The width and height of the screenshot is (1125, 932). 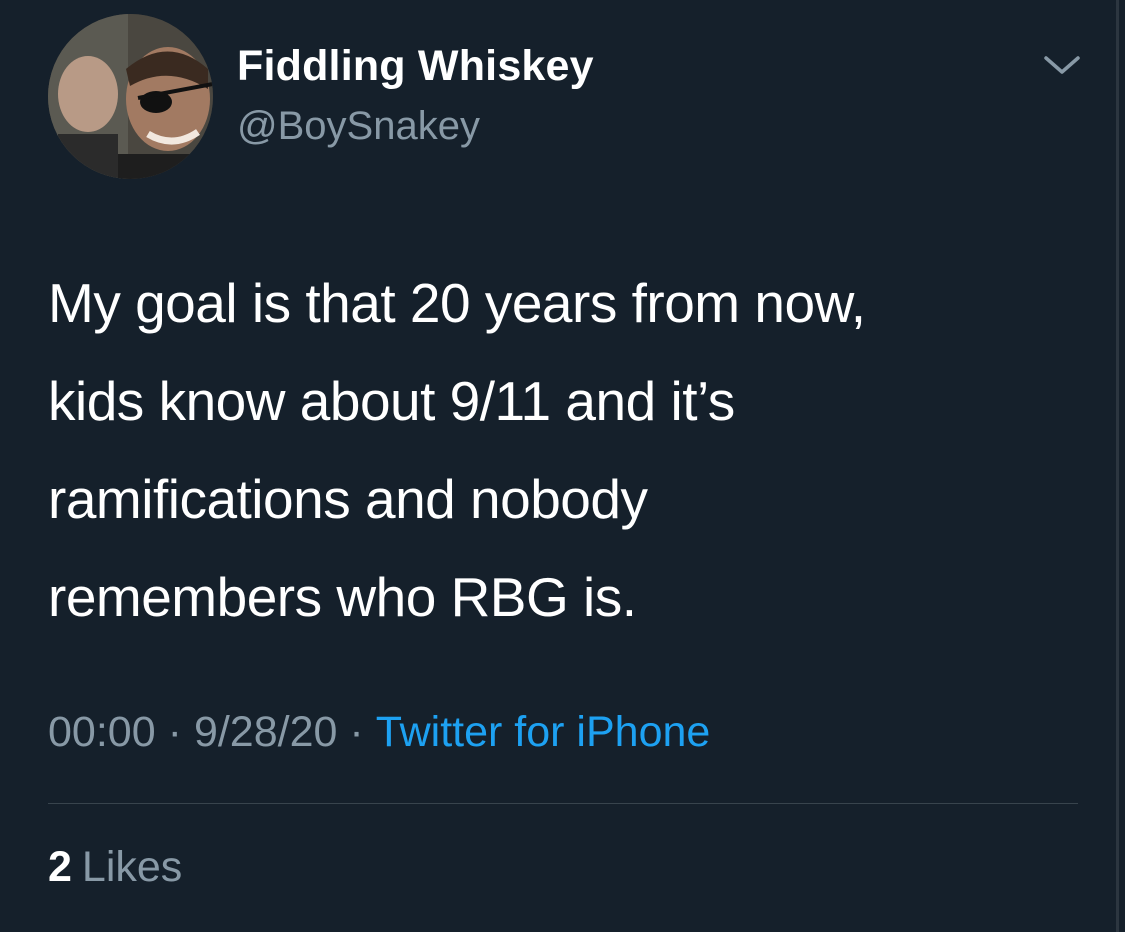 What do you see at coordinates (132, 867) in the screenshot?
I see `likes-label: Likes` at bounding box center [132, 867].